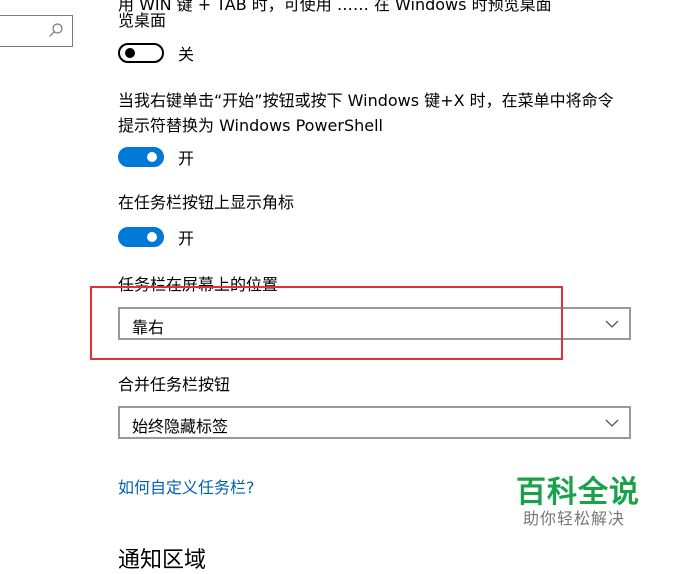 The image size is (692, 574). Describe the element at coordinates (162, 560) in the screenshot. I see `notification-area-title: 通知区域` at that location.